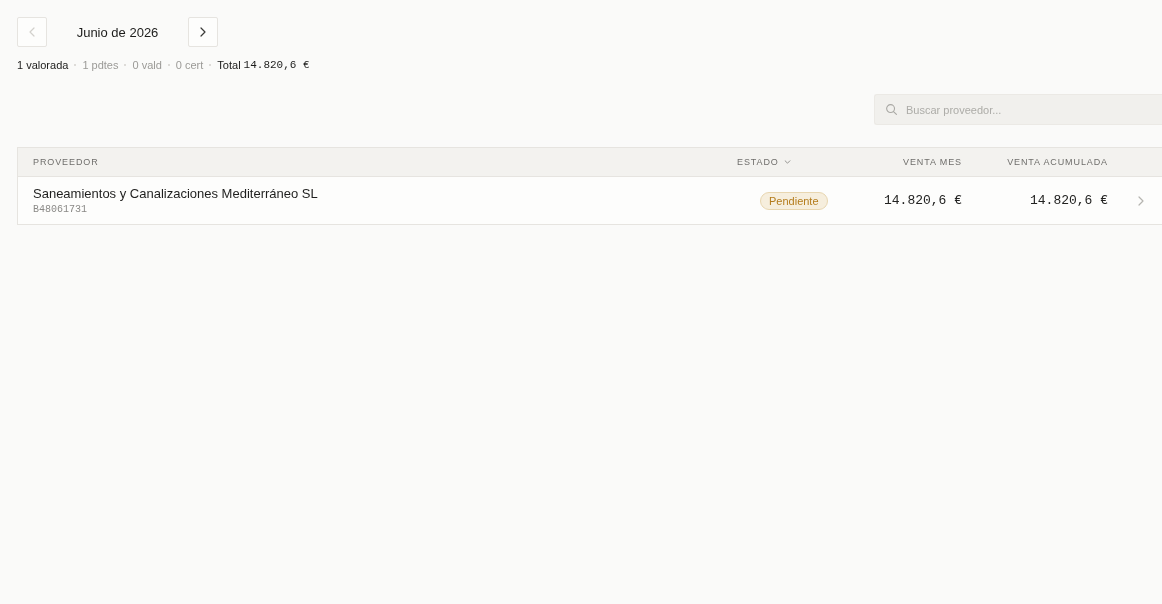 The image size is (1162, 604). What do you see at coordinates (117, 32) in the screenshot?
I see `month-title: Junio de 2026` at bounding box center [117, 32].